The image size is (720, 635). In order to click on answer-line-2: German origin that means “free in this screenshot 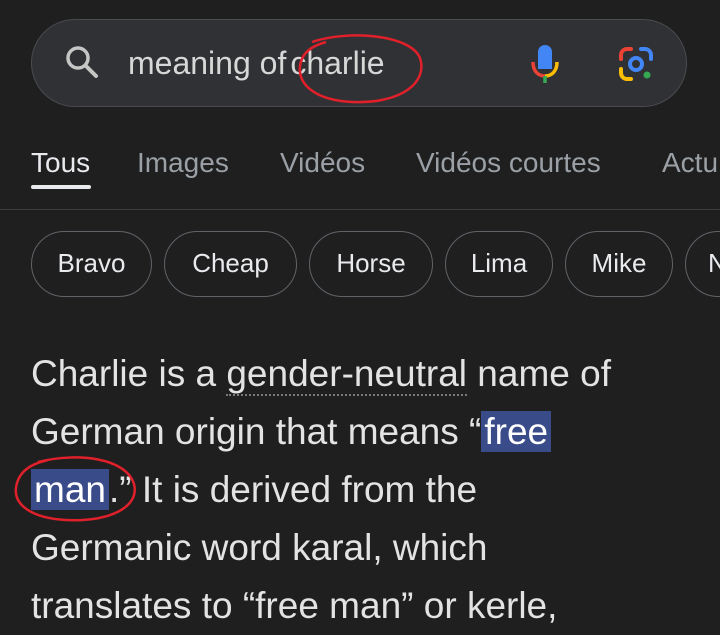, I will do `click(371, 432)`.